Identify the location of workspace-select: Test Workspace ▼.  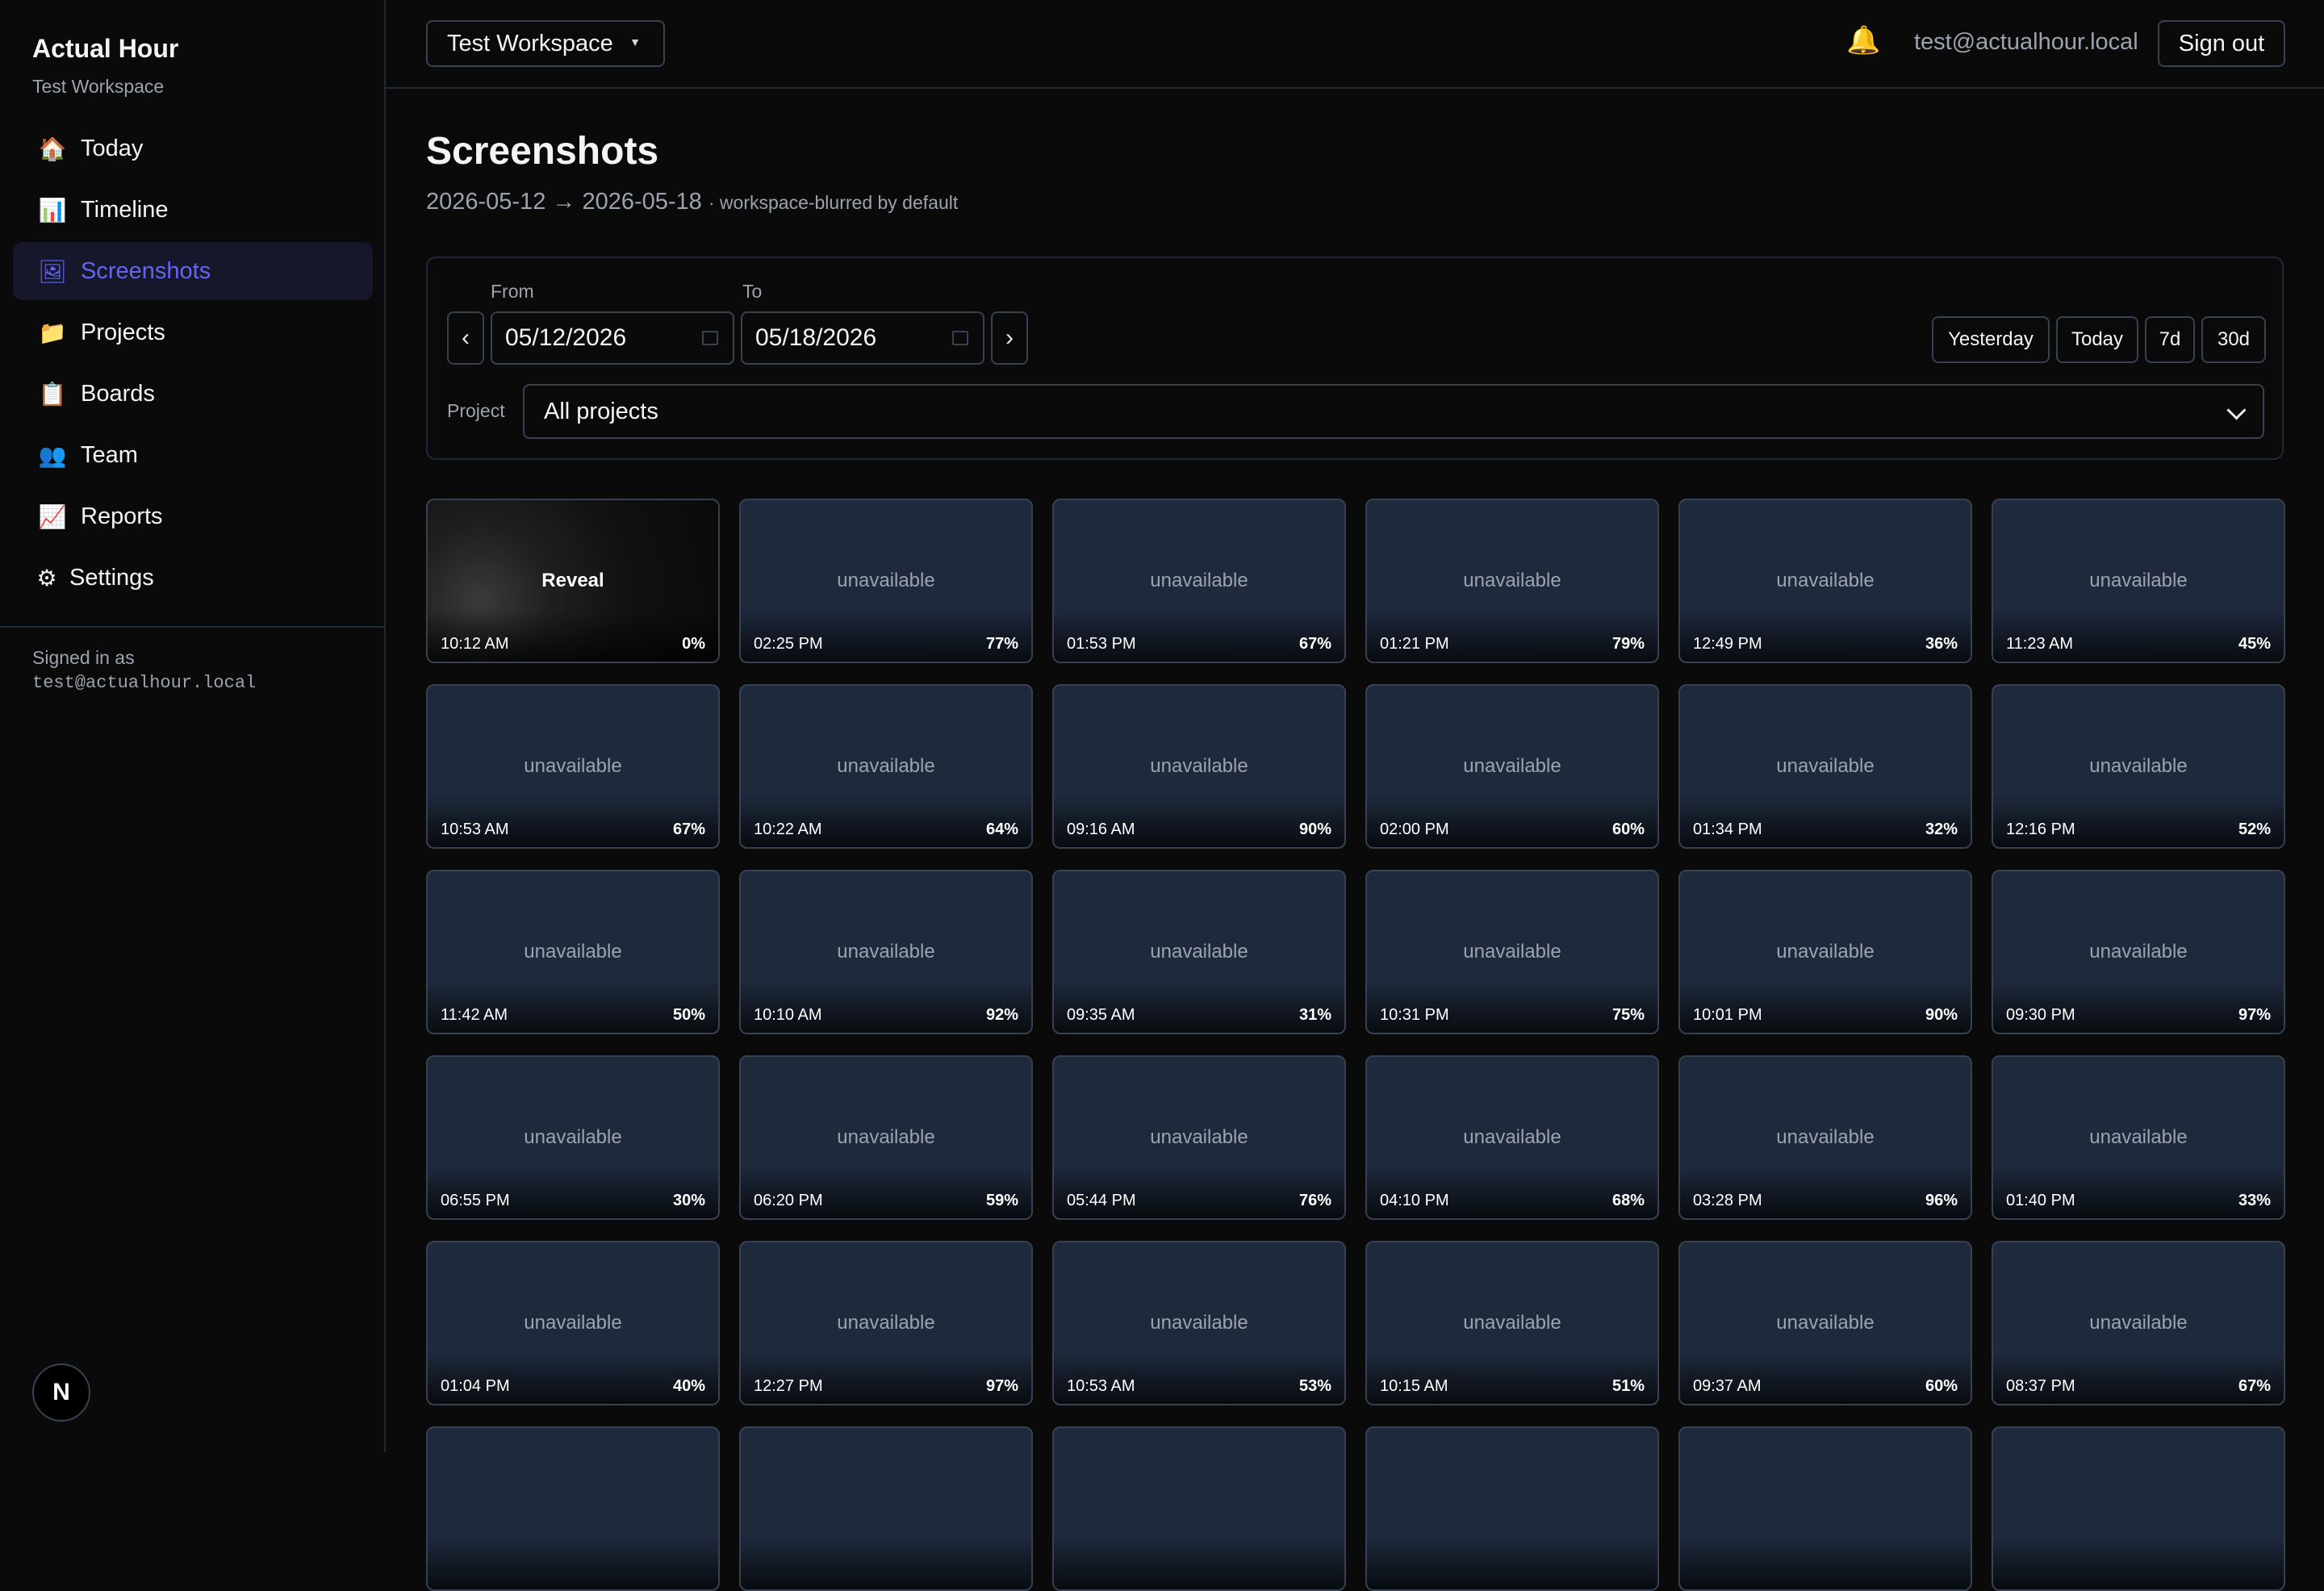
(545, 44).